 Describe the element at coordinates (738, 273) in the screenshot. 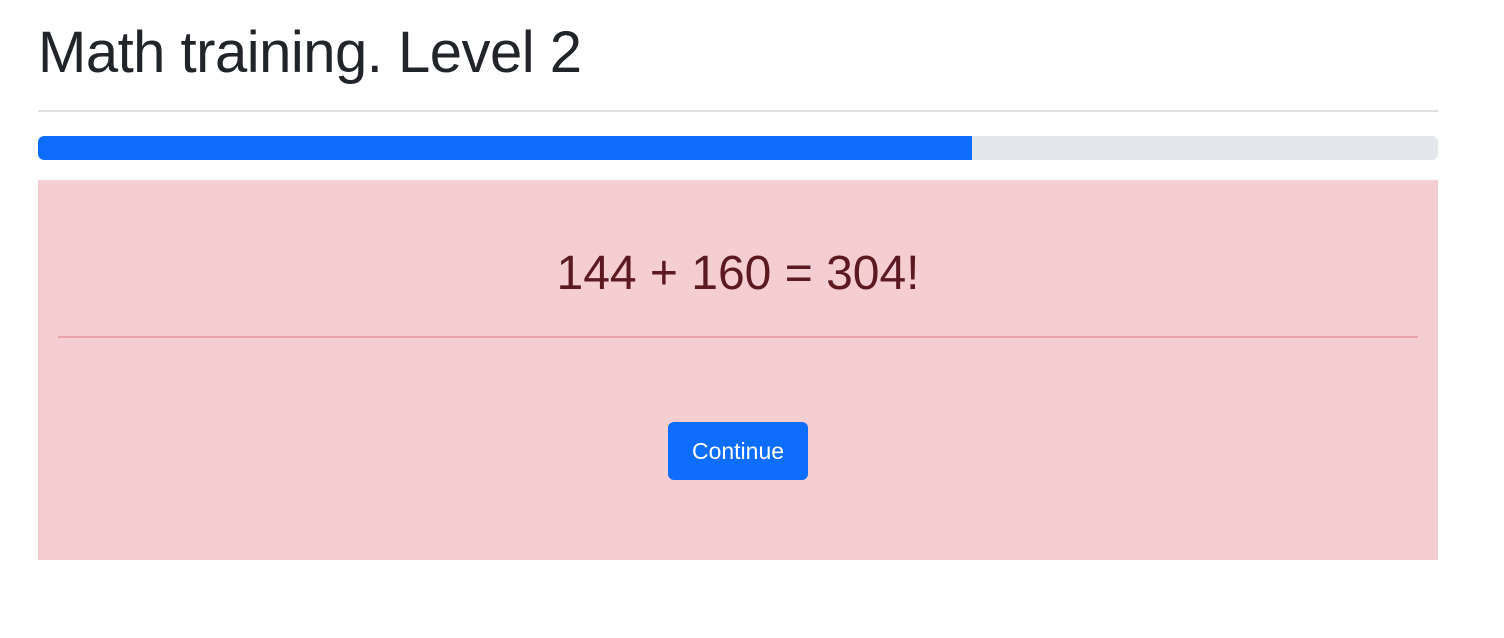

I see `result-equation: 144 + 160 = 304!` at that location.